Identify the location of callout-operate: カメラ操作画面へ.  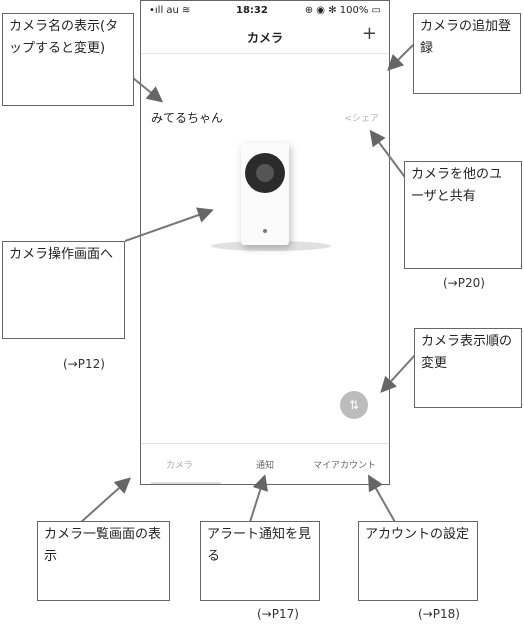
(63, 290).